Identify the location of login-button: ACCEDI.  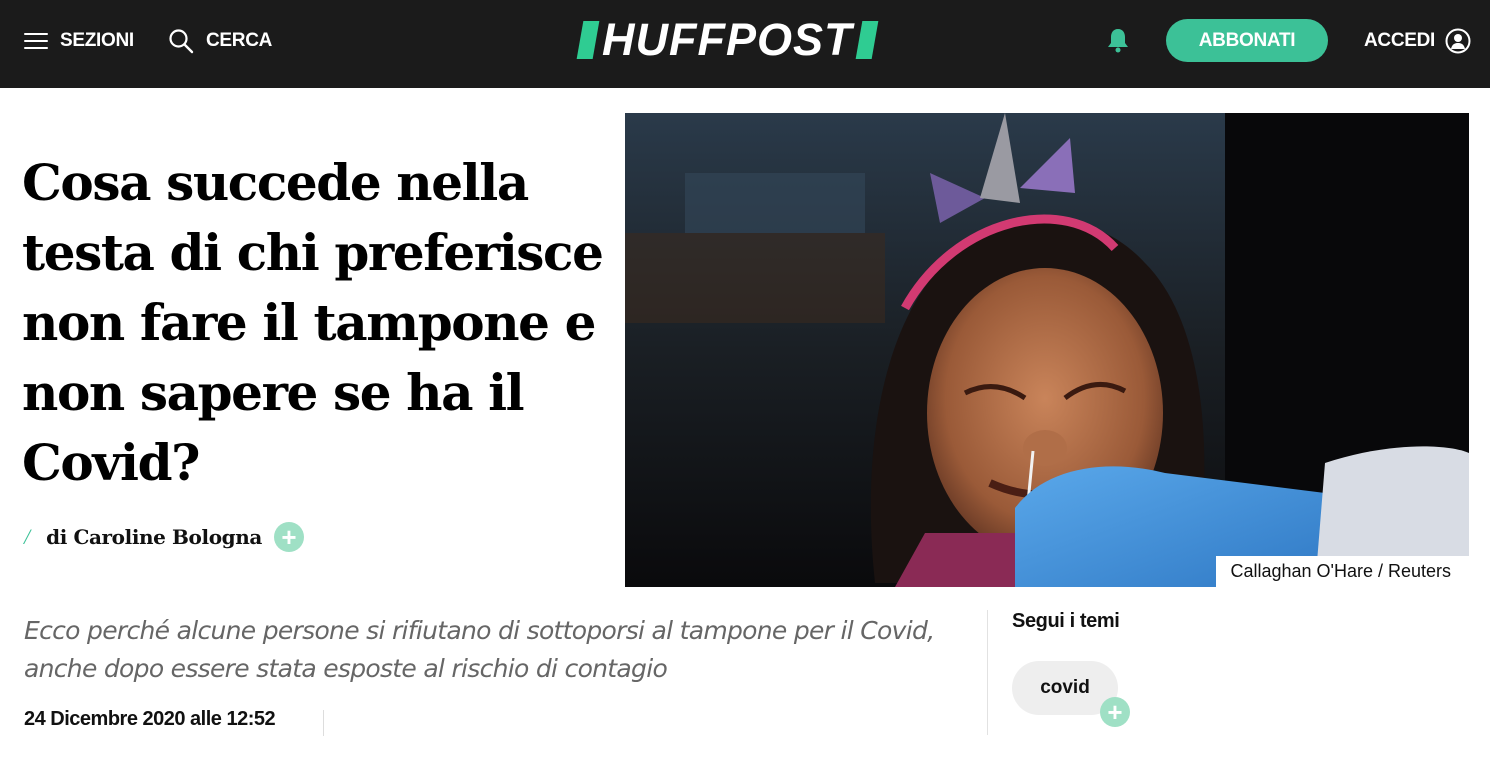
(1417, 41).